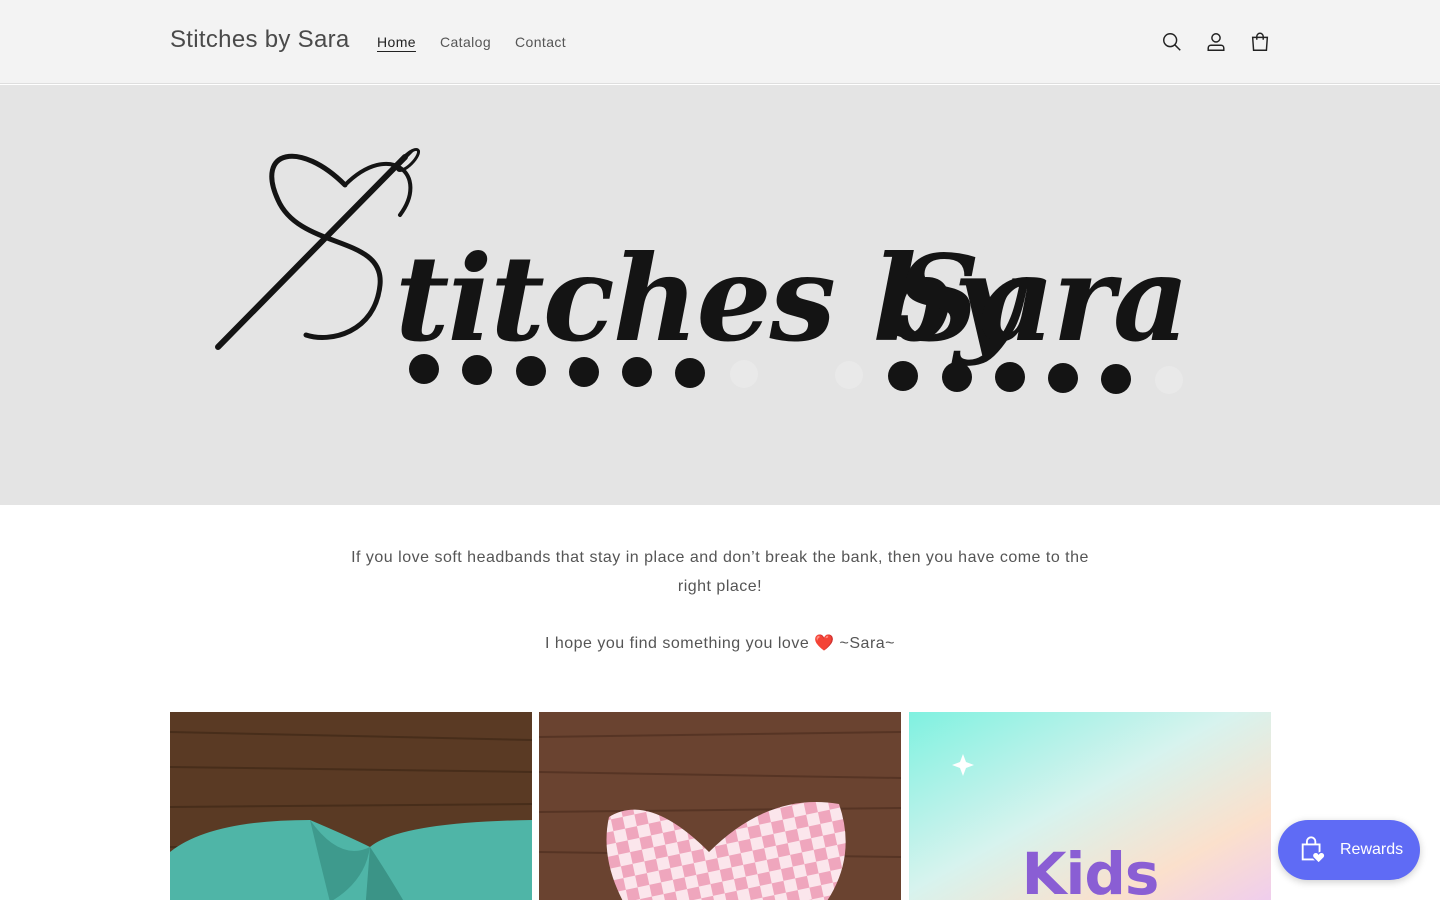 This screenshot has height=900, width=1440. What do you see at coordinates (1313, 850) in the screenshot?
I see `shopping-bag-heart-icon` at bounding box center [1313, 850].